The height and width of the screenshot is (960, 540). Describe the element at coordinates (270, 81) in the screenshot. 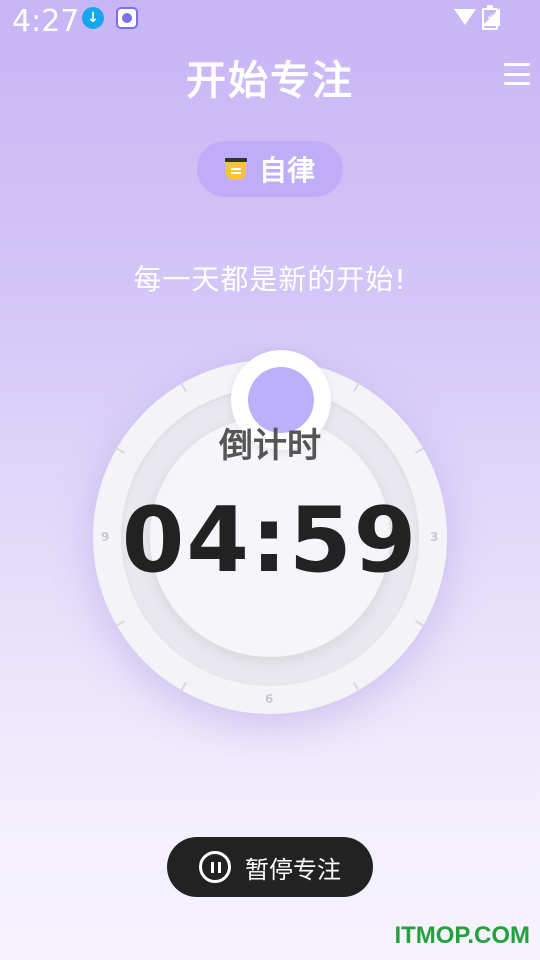

I see `page-title: 开始专注` at that location.